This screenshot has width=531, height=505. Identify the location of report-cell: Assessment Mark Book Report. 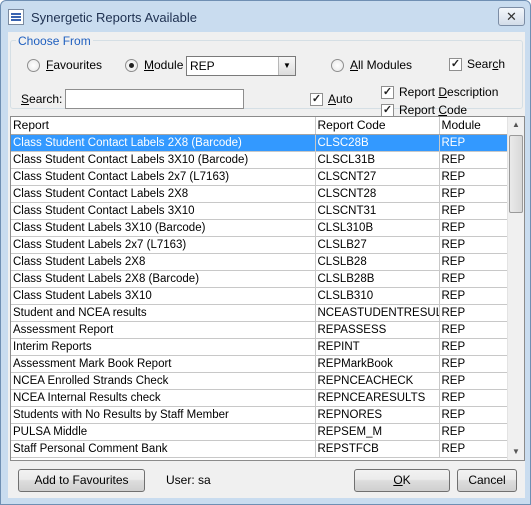
(163, 364).